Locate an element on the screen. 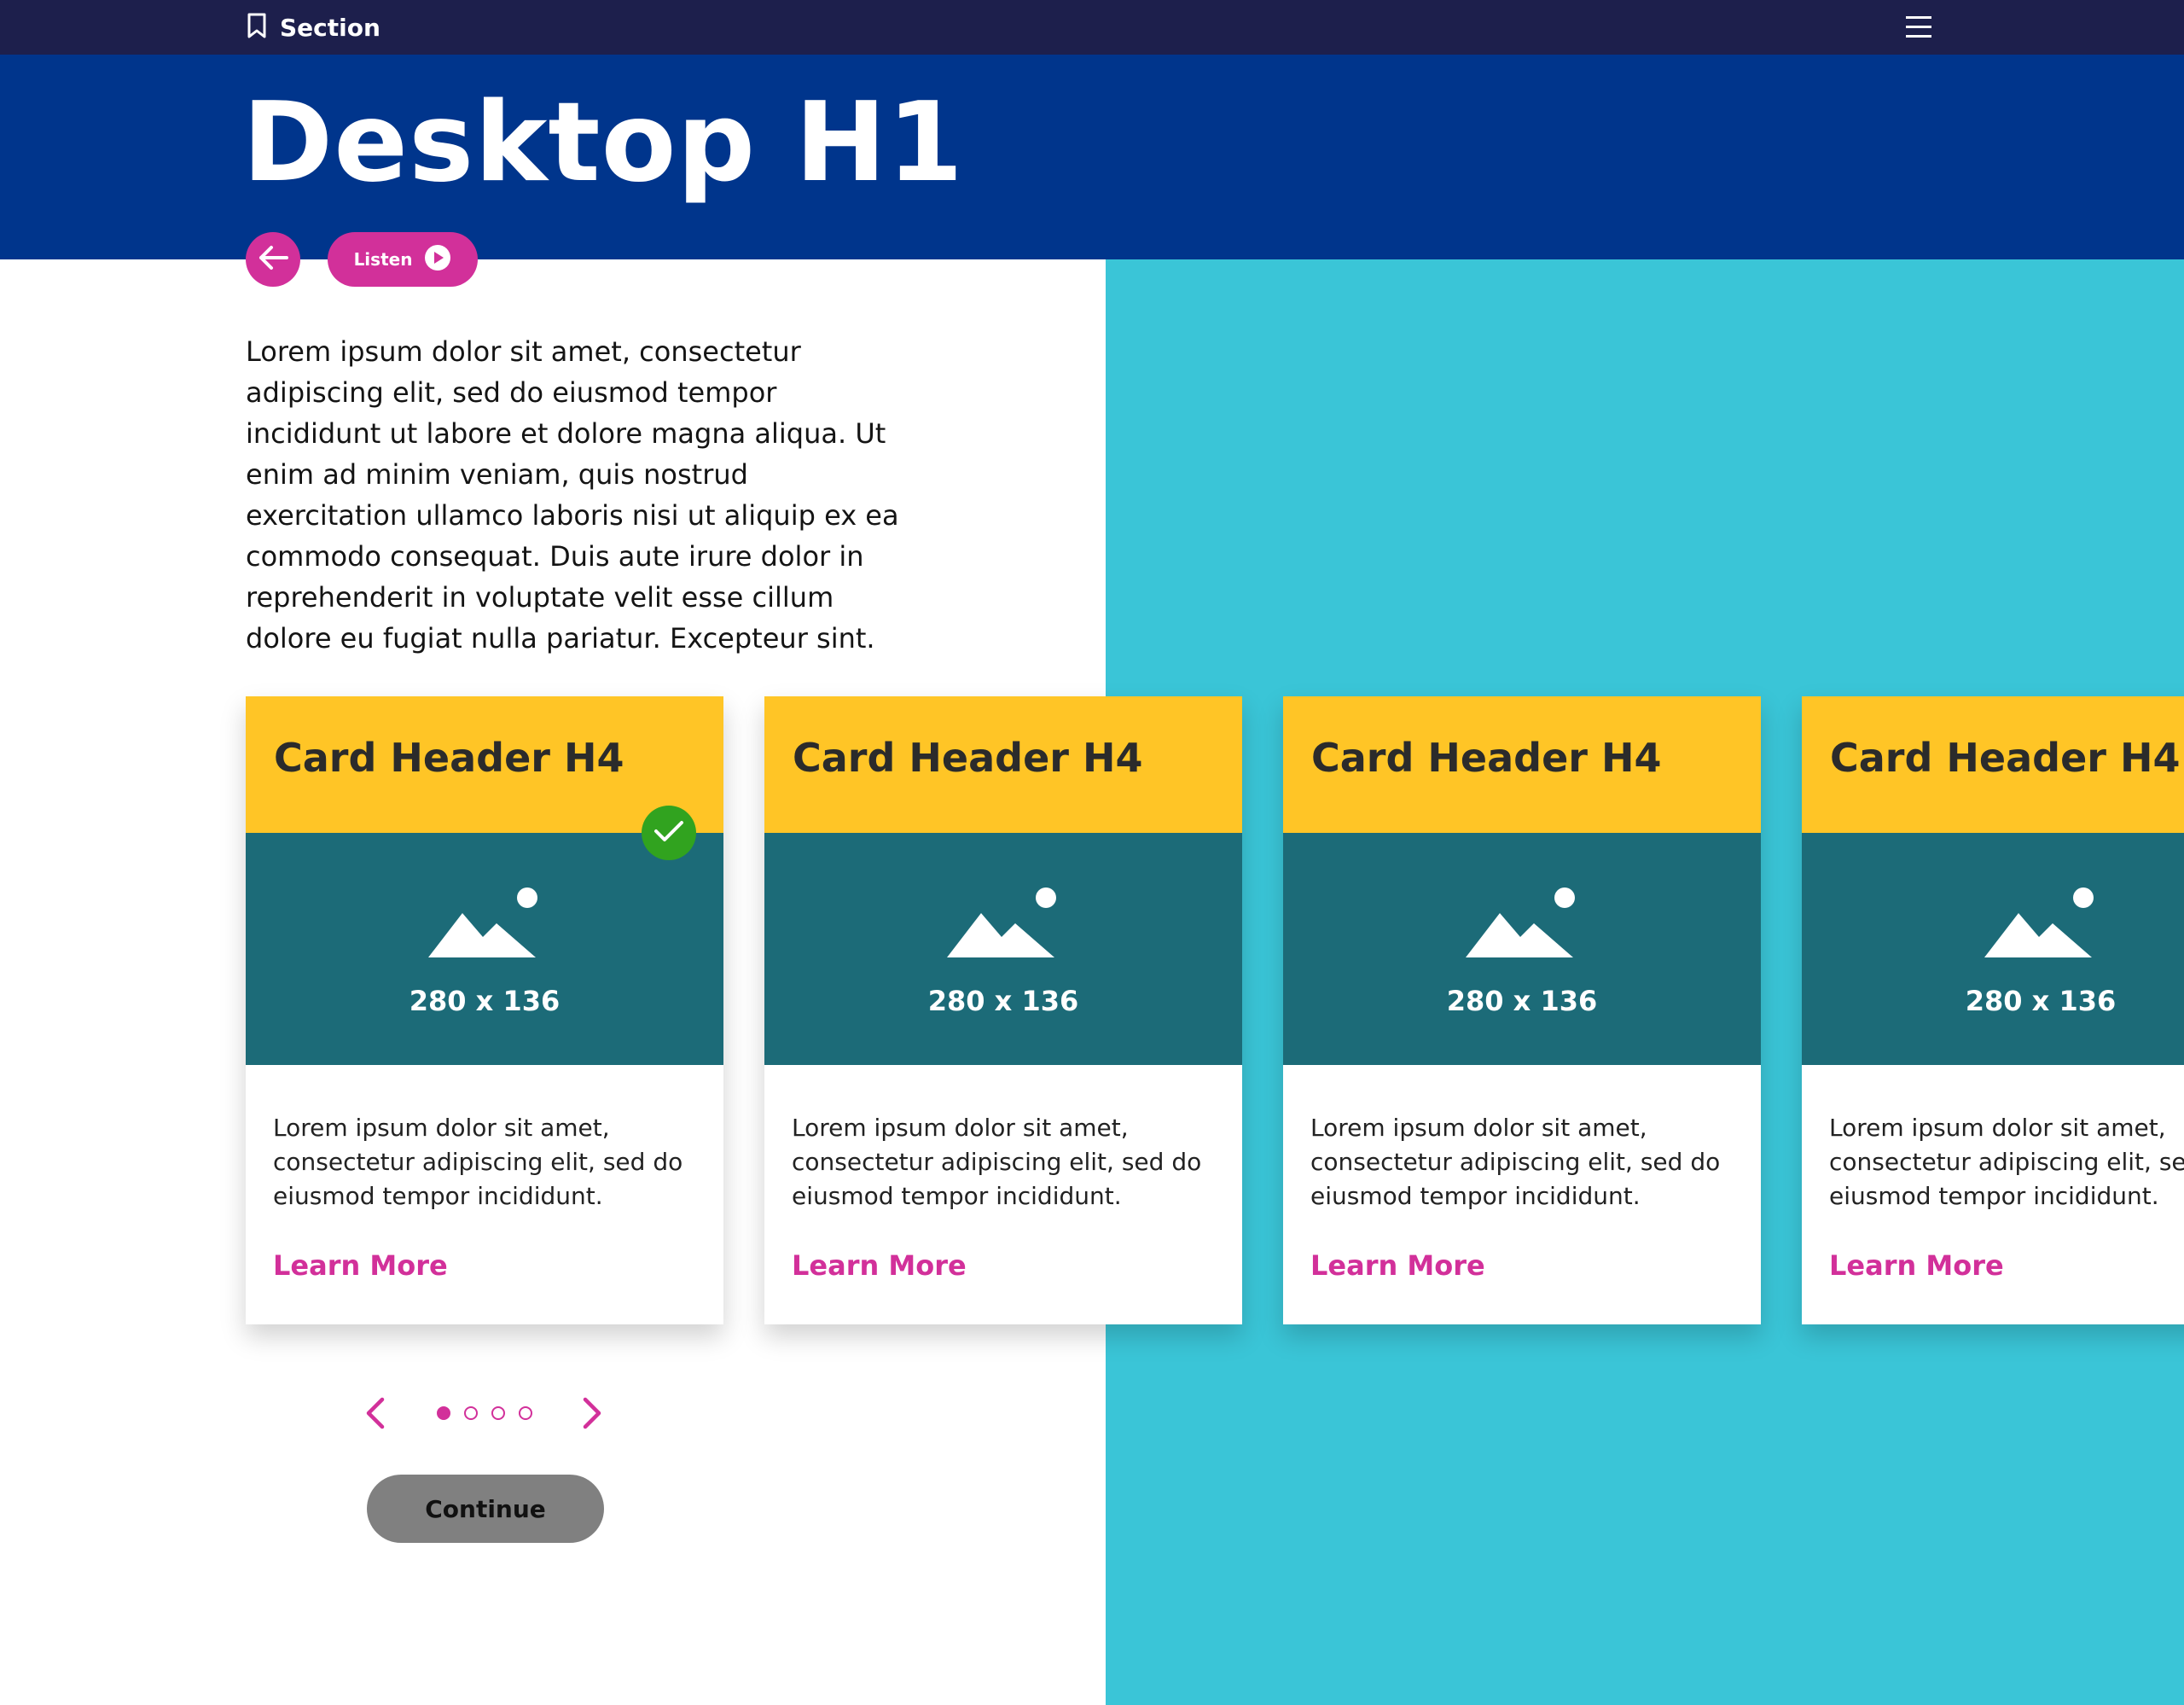 This screenshot has width=2184, height=1705. listen-button: Listen is located at coordinates (403, 260).